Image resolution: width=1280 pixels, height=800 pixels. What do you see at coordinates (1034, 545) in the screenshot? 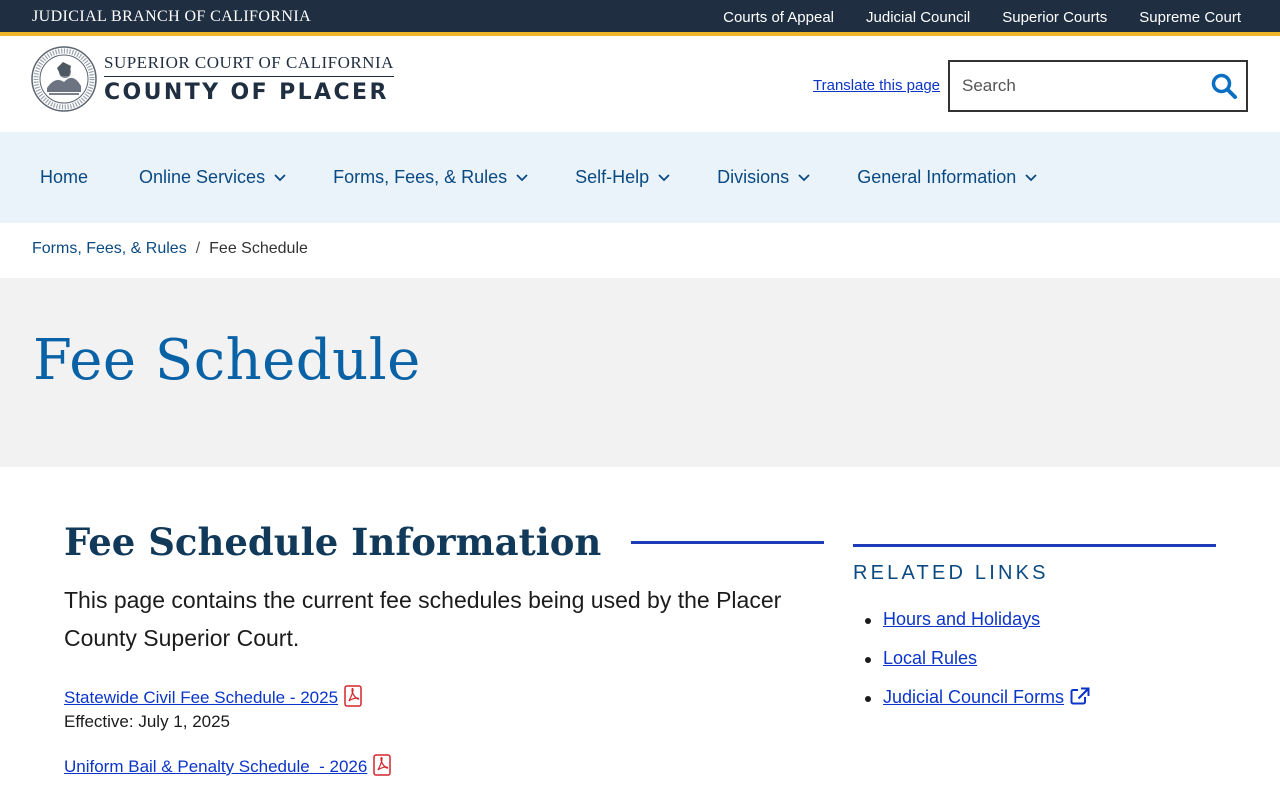
I see `related-rule` at bounding box center [1034, 545].